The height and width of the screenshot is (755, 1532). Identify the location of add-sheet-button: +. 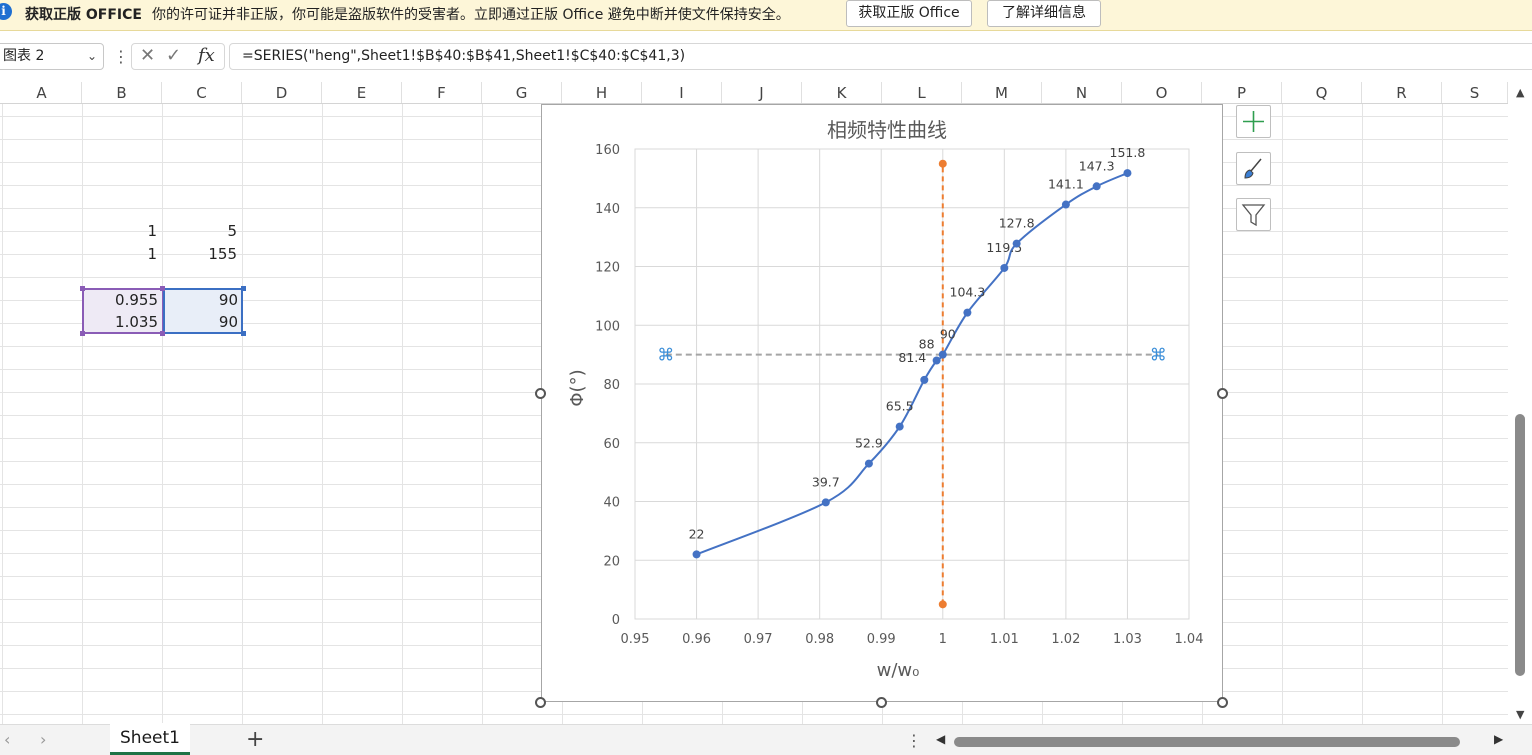
(255, 739).